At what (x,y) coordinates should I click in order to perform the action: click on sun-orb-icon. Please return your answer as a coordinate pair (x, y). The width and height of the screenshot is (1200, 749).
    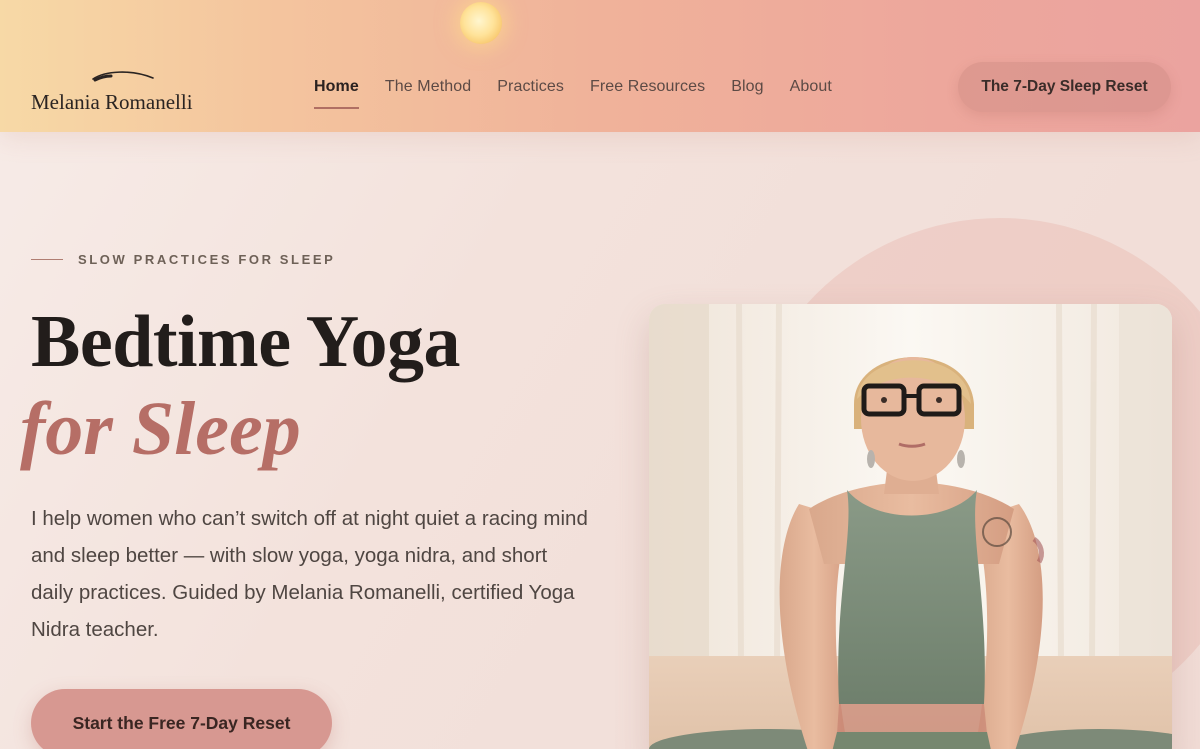
    Looking at the image, I should click on (481, 23).